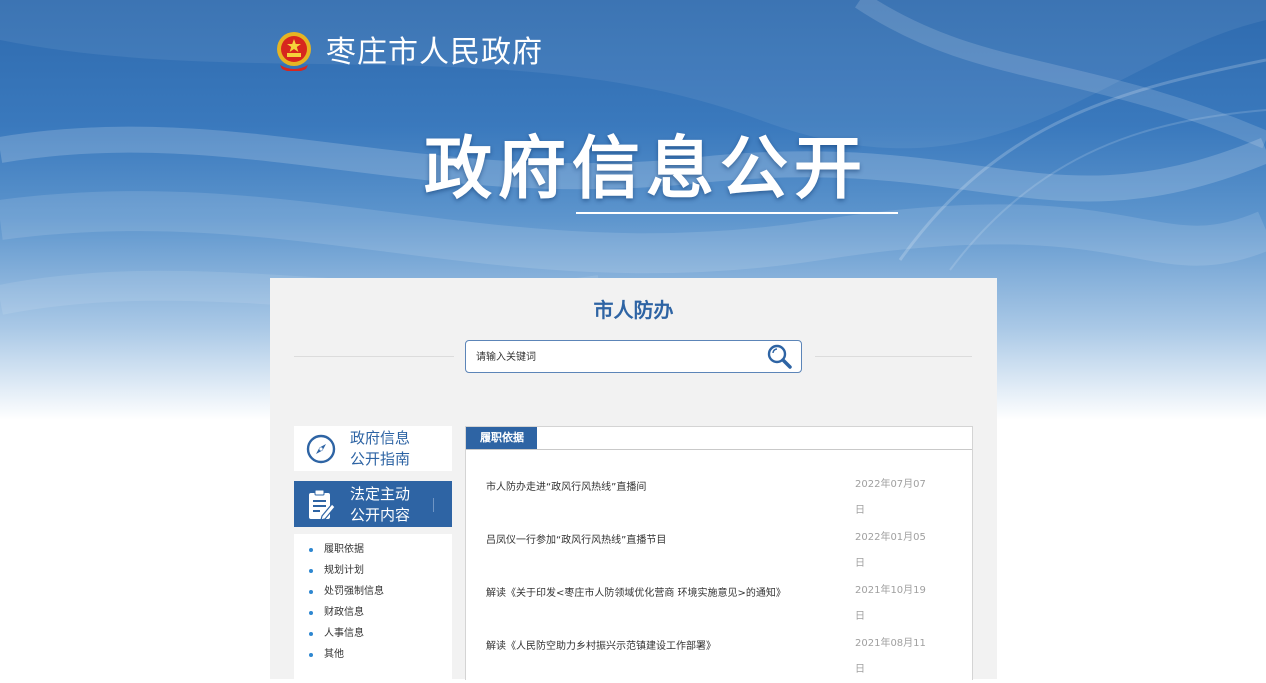  What do you see at coordinates (344, 612) in the screenshot?
I see `sidebar-sub-item-label: 财政信息` at bounding box center [344, 612].